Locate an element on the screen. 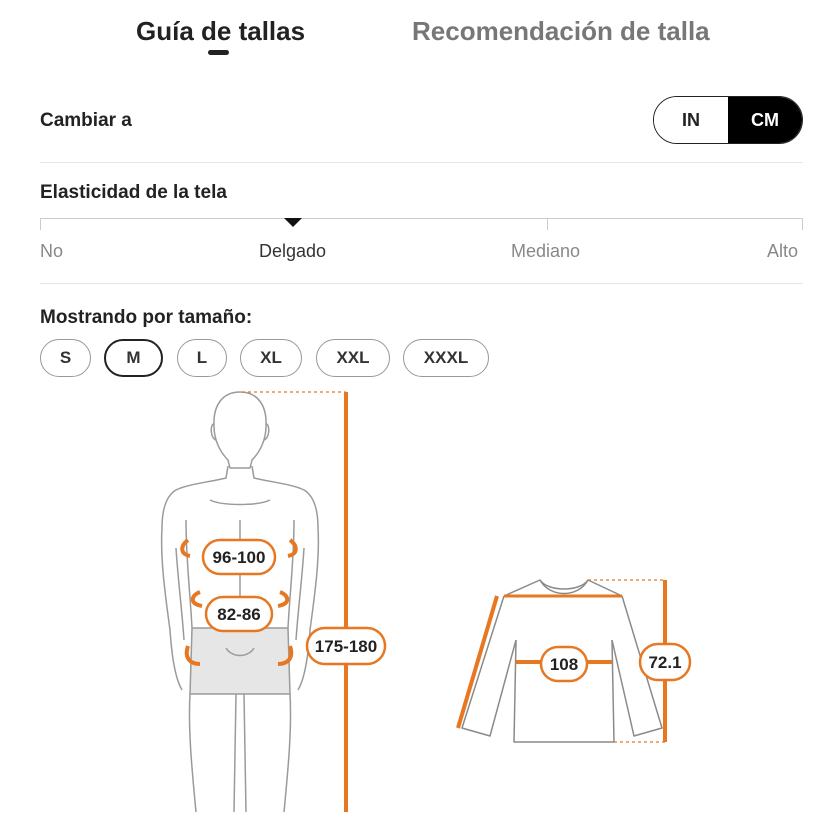 The width and height of the screenshot is (831, 823). size-option-xl: XL is located at coordinates (271, 358).